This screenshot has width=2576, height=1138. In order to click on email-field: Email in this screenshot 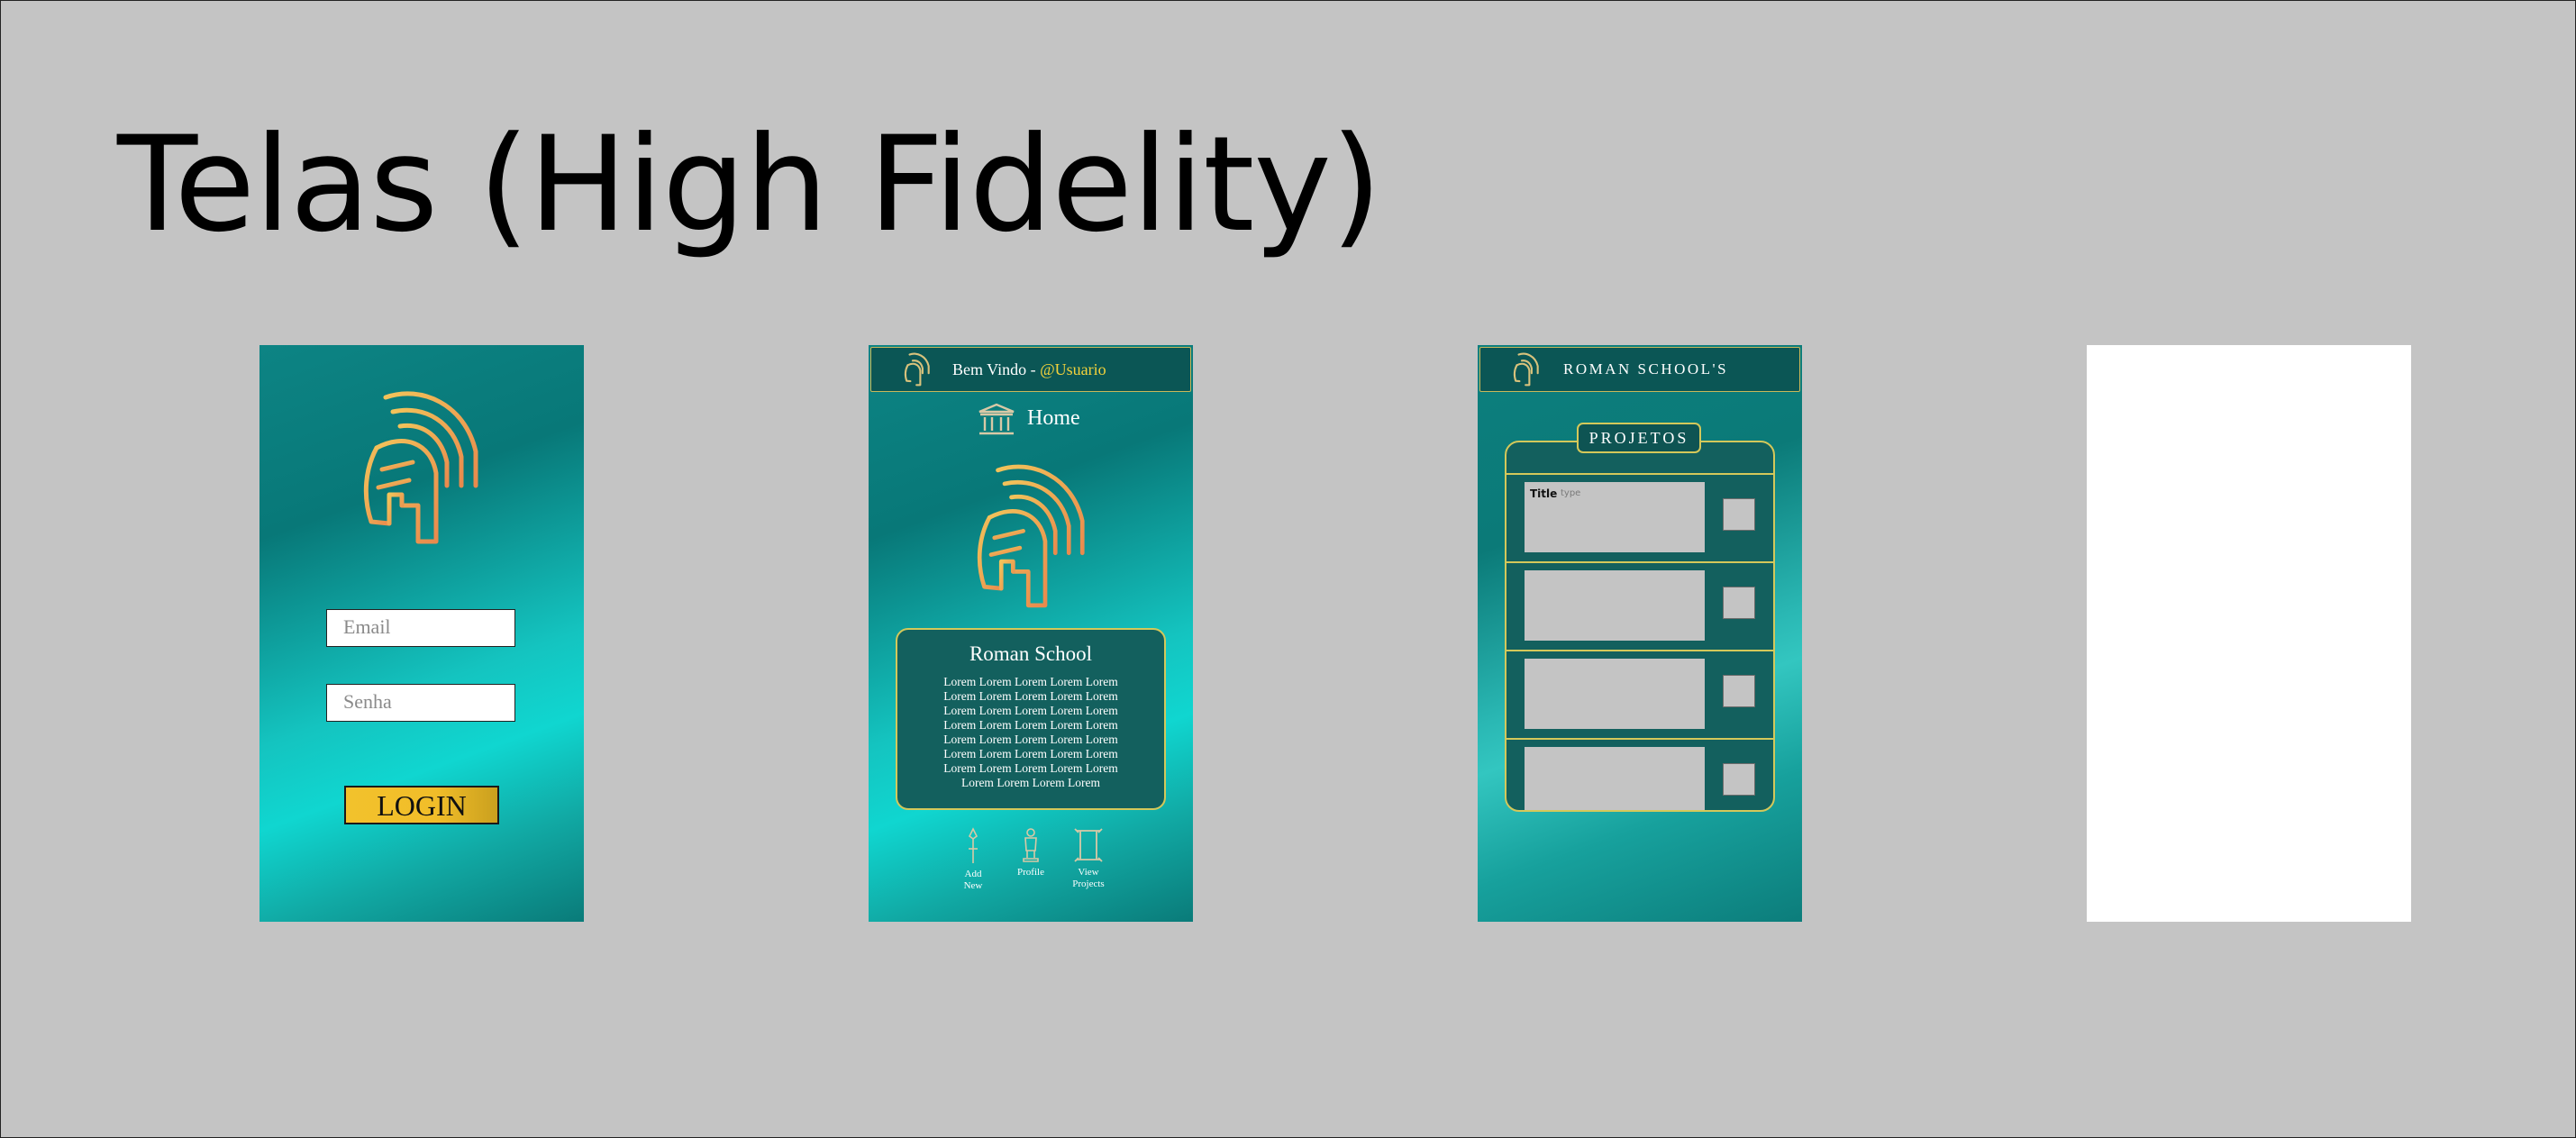, I will do `click(420, 628)`.